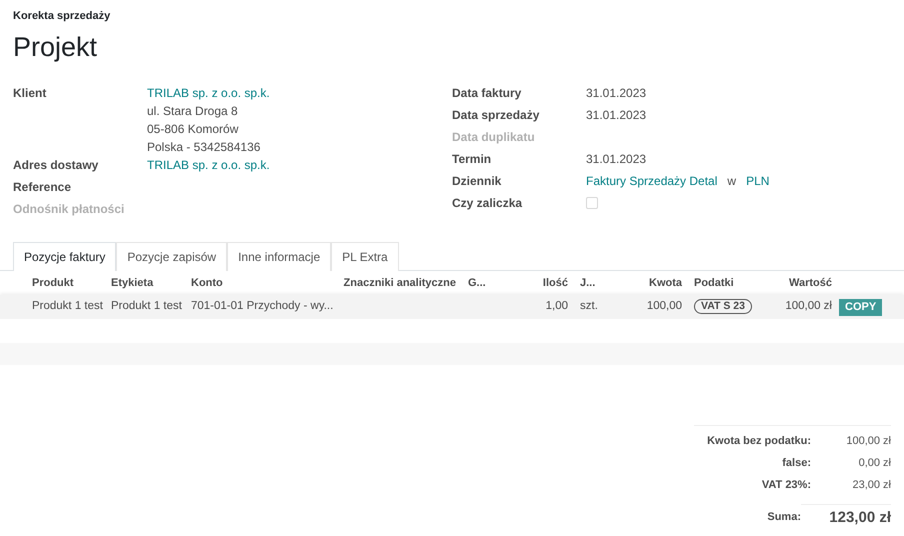 This screenshot has height=536, width=904. What do you see at coordinates (496, 115) in the screenshot?
I see `field-label: Data sprzedaży` at bounding box center [496, 115].